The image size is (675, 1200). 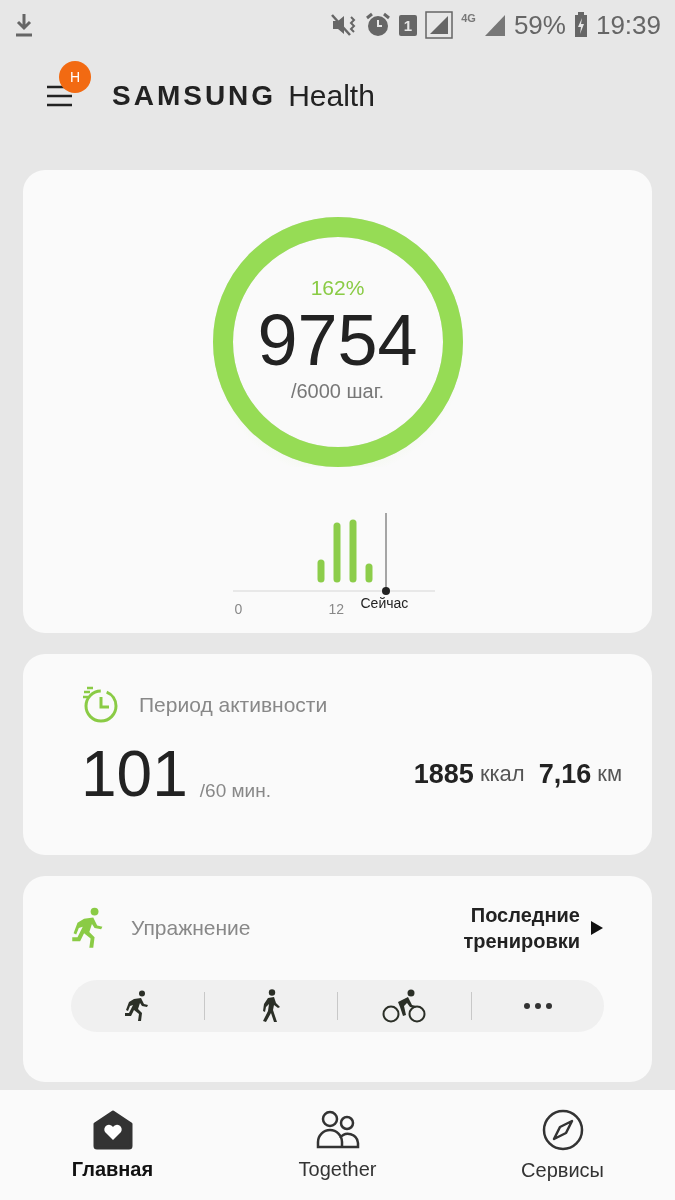 What do you see at coordinates (75, 77) in the screenshot?
I see `notification-badge: H` at bounding box center [75, 77].